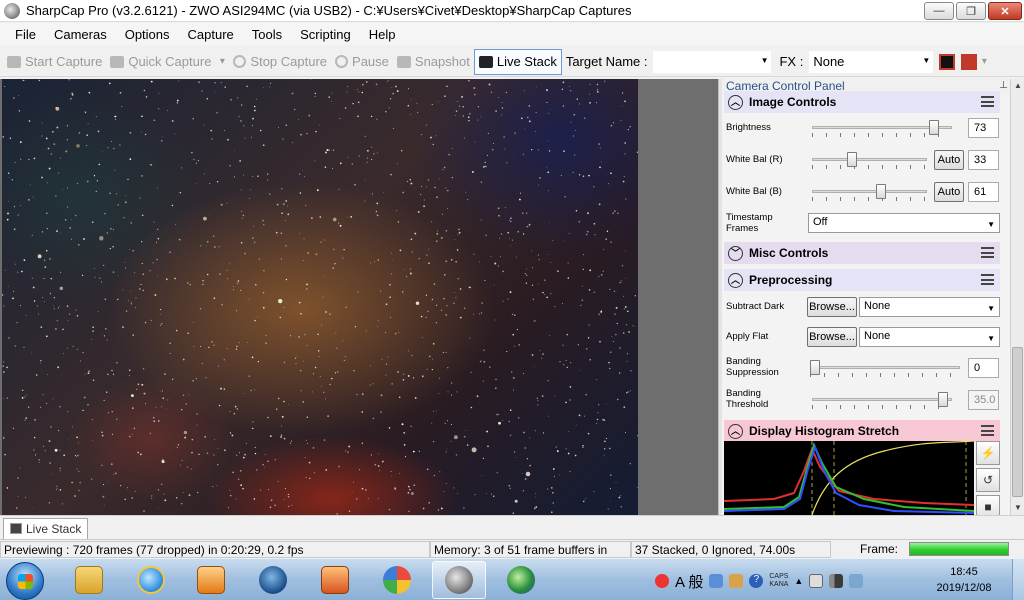 The height and width of the screenshot is (600, 1024). What do you see at coordinates (869, 160) in the screenshot?
I see `white-bal-r-slider` at bounding box center [869, 160].